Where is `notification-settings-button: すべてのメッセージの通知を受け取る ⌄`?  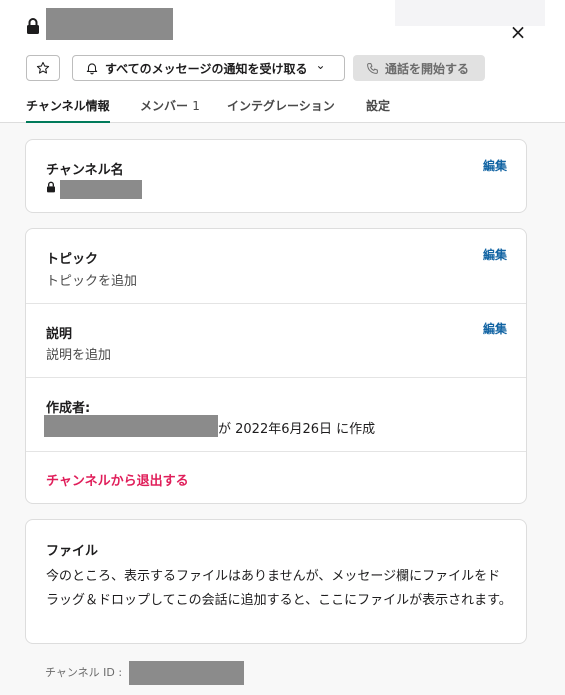
notification-settings-button: すべてのメッセージの通知を受け取る ⌄ is located at coordinates (208, 68).